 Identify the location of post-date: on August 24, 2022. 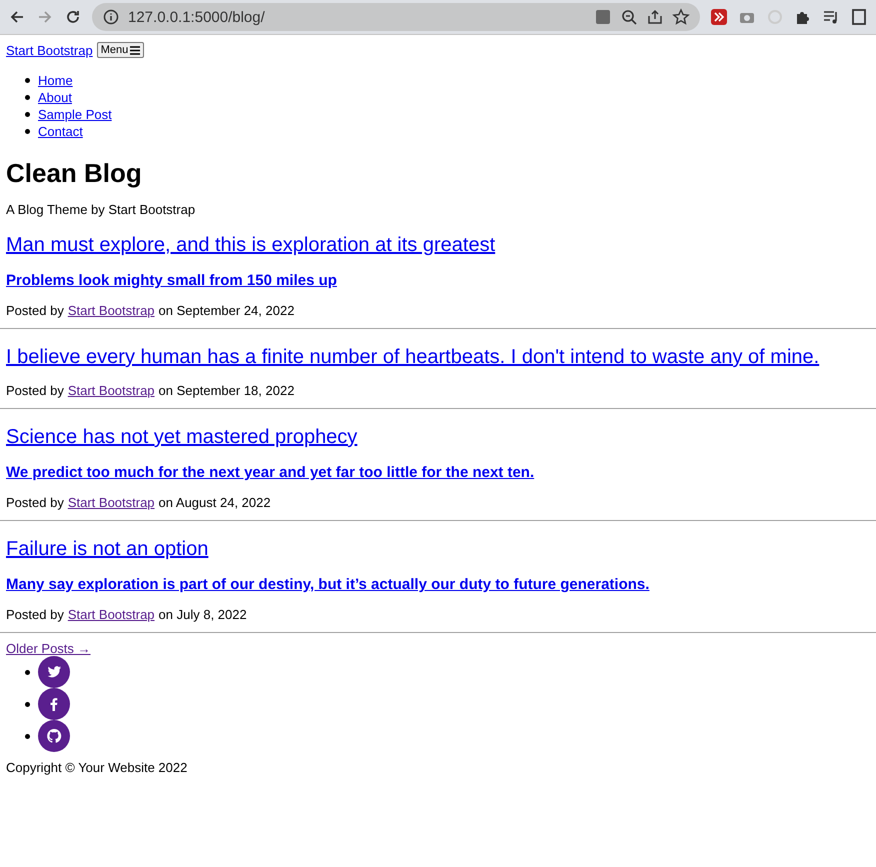
(214, 502).